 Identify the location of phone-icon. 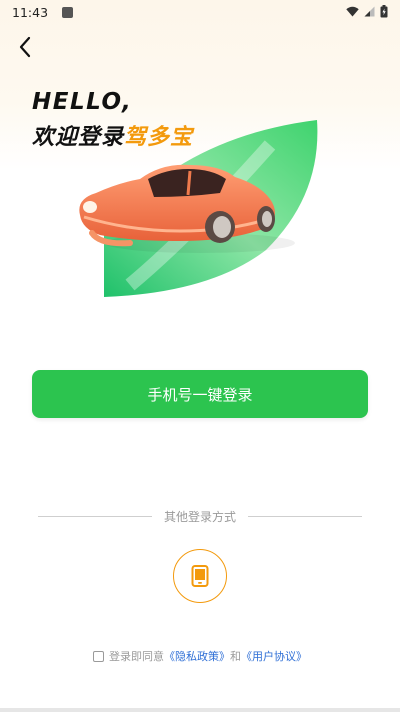
(200, 576).